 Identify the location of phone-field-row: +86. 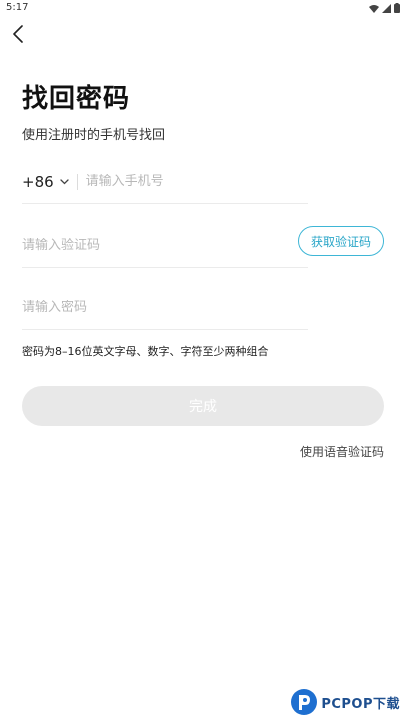
(165, 182).